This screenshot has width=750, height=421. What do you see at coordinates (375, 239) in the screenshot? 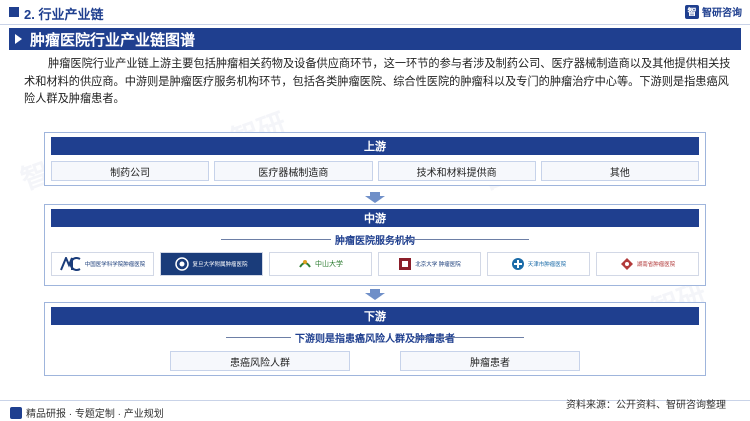
I see `midstream-sub-label-row: 肿瘤医院服务机构` at bounding box center [375, 239].